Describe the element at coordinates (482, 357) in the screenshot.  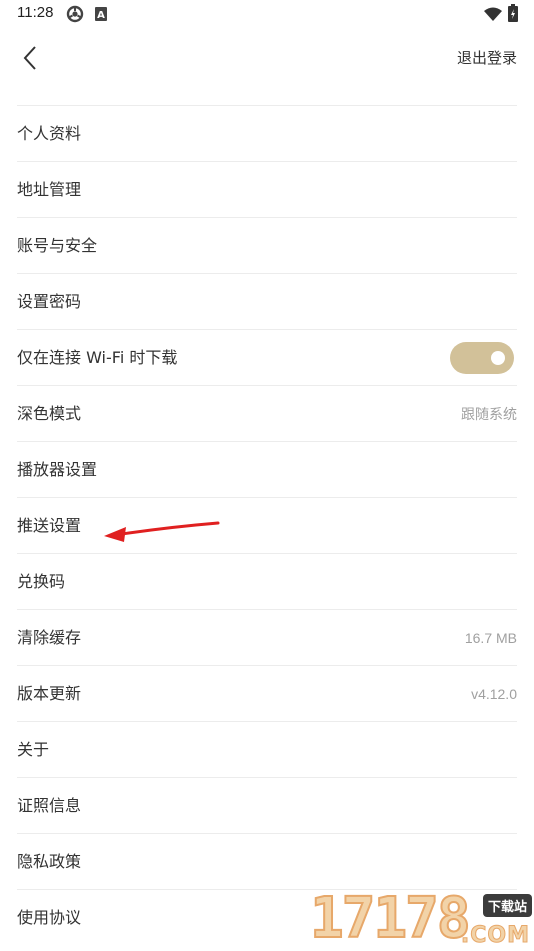
I see `wifi-only-toggle` at that location.